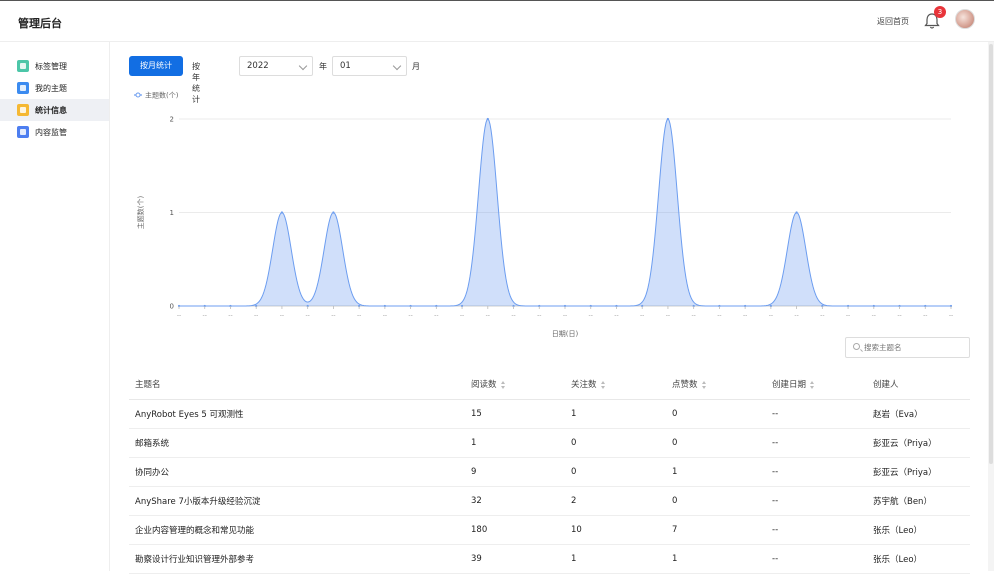 The width and height of the screenshot is (994, 574). I want to click on month-value: 01, so click(345, 66).